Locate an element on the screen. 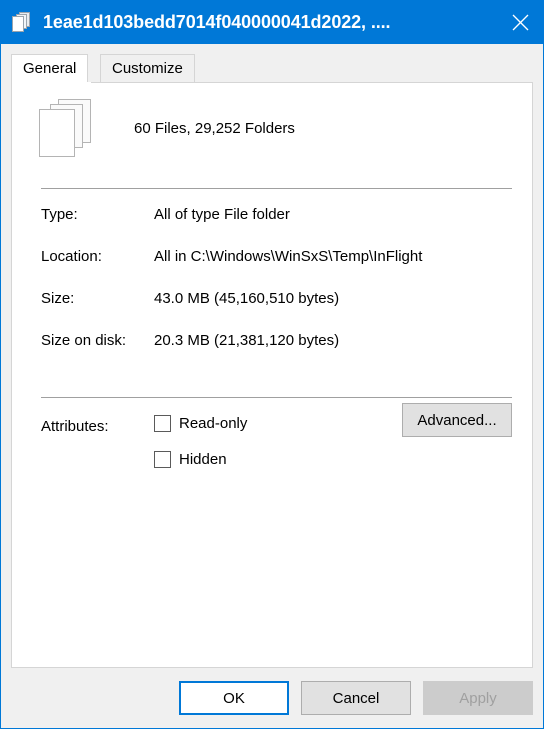  size-on-disk-value: 20.3 MB (21,381,120 bytes) is located at coordinates (247, 340).